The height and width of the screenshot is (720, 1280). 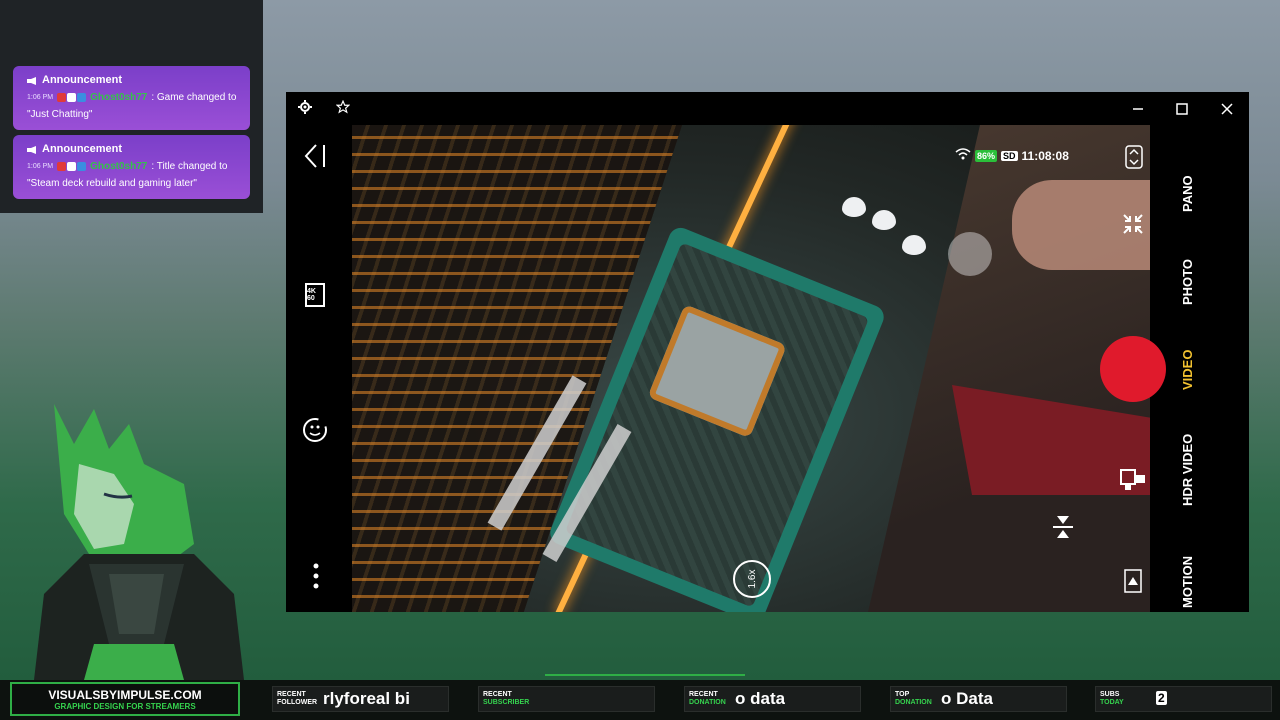 What do you see at coordinates (1161, 698) in the screenshot?
I see `stat-value: 2` at bounding box center [1161, 698].